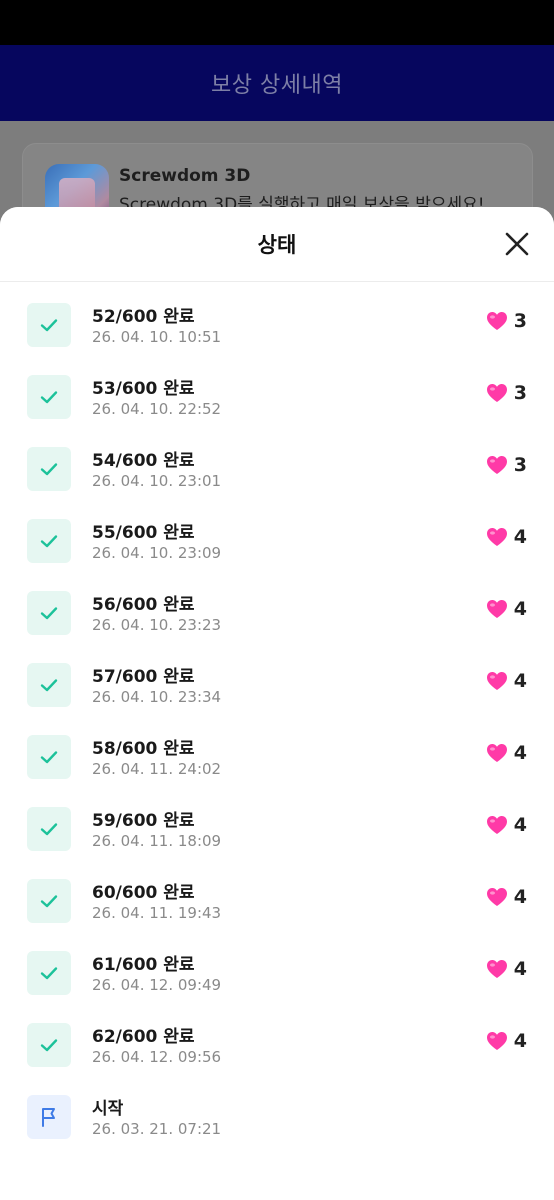 This screenshot has height=1200, width=554. Describe the element at coordinates (277, 836) in the screenshot. I see `list-item: 59/600 완료 26. 04. 11. 18:09 4` at that location.